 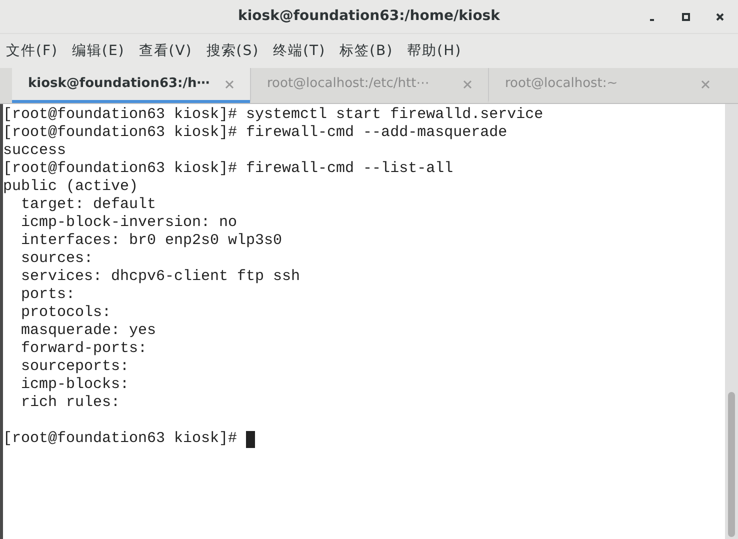 I want to click on menu-item: 文件(F), so click(x=32, y=51).